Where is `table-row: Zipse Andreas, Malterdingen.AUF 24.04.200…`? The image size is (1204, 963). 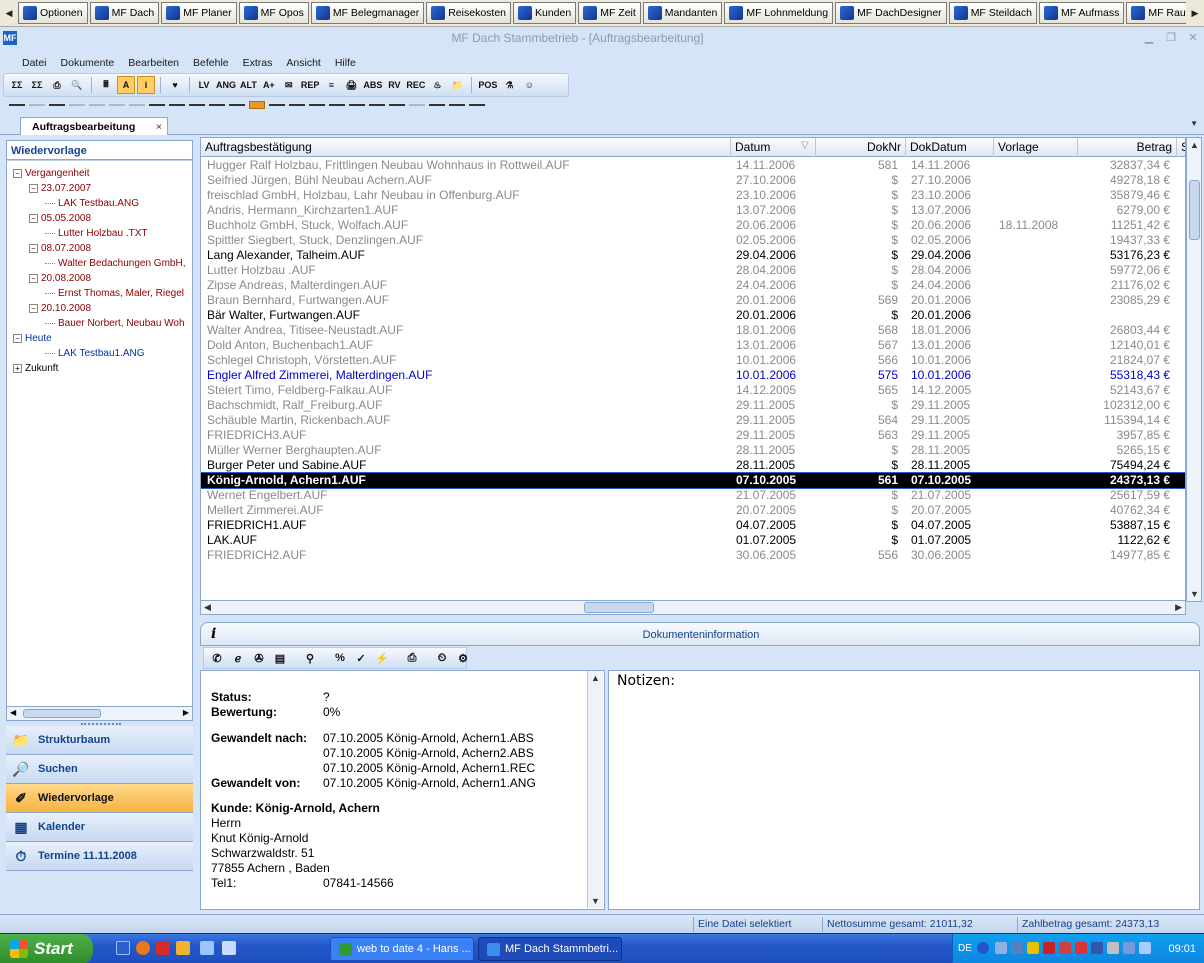 table-row: Zipse Andreas, Malterdingen.AUF 24.04.200… is located at coordinates (693, 285).